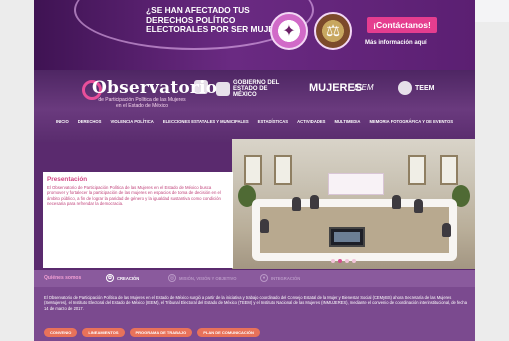 The width and height of the screenshot is (509, 341). I want to click on convenio-button: CONVENIO, so click(61, 332).